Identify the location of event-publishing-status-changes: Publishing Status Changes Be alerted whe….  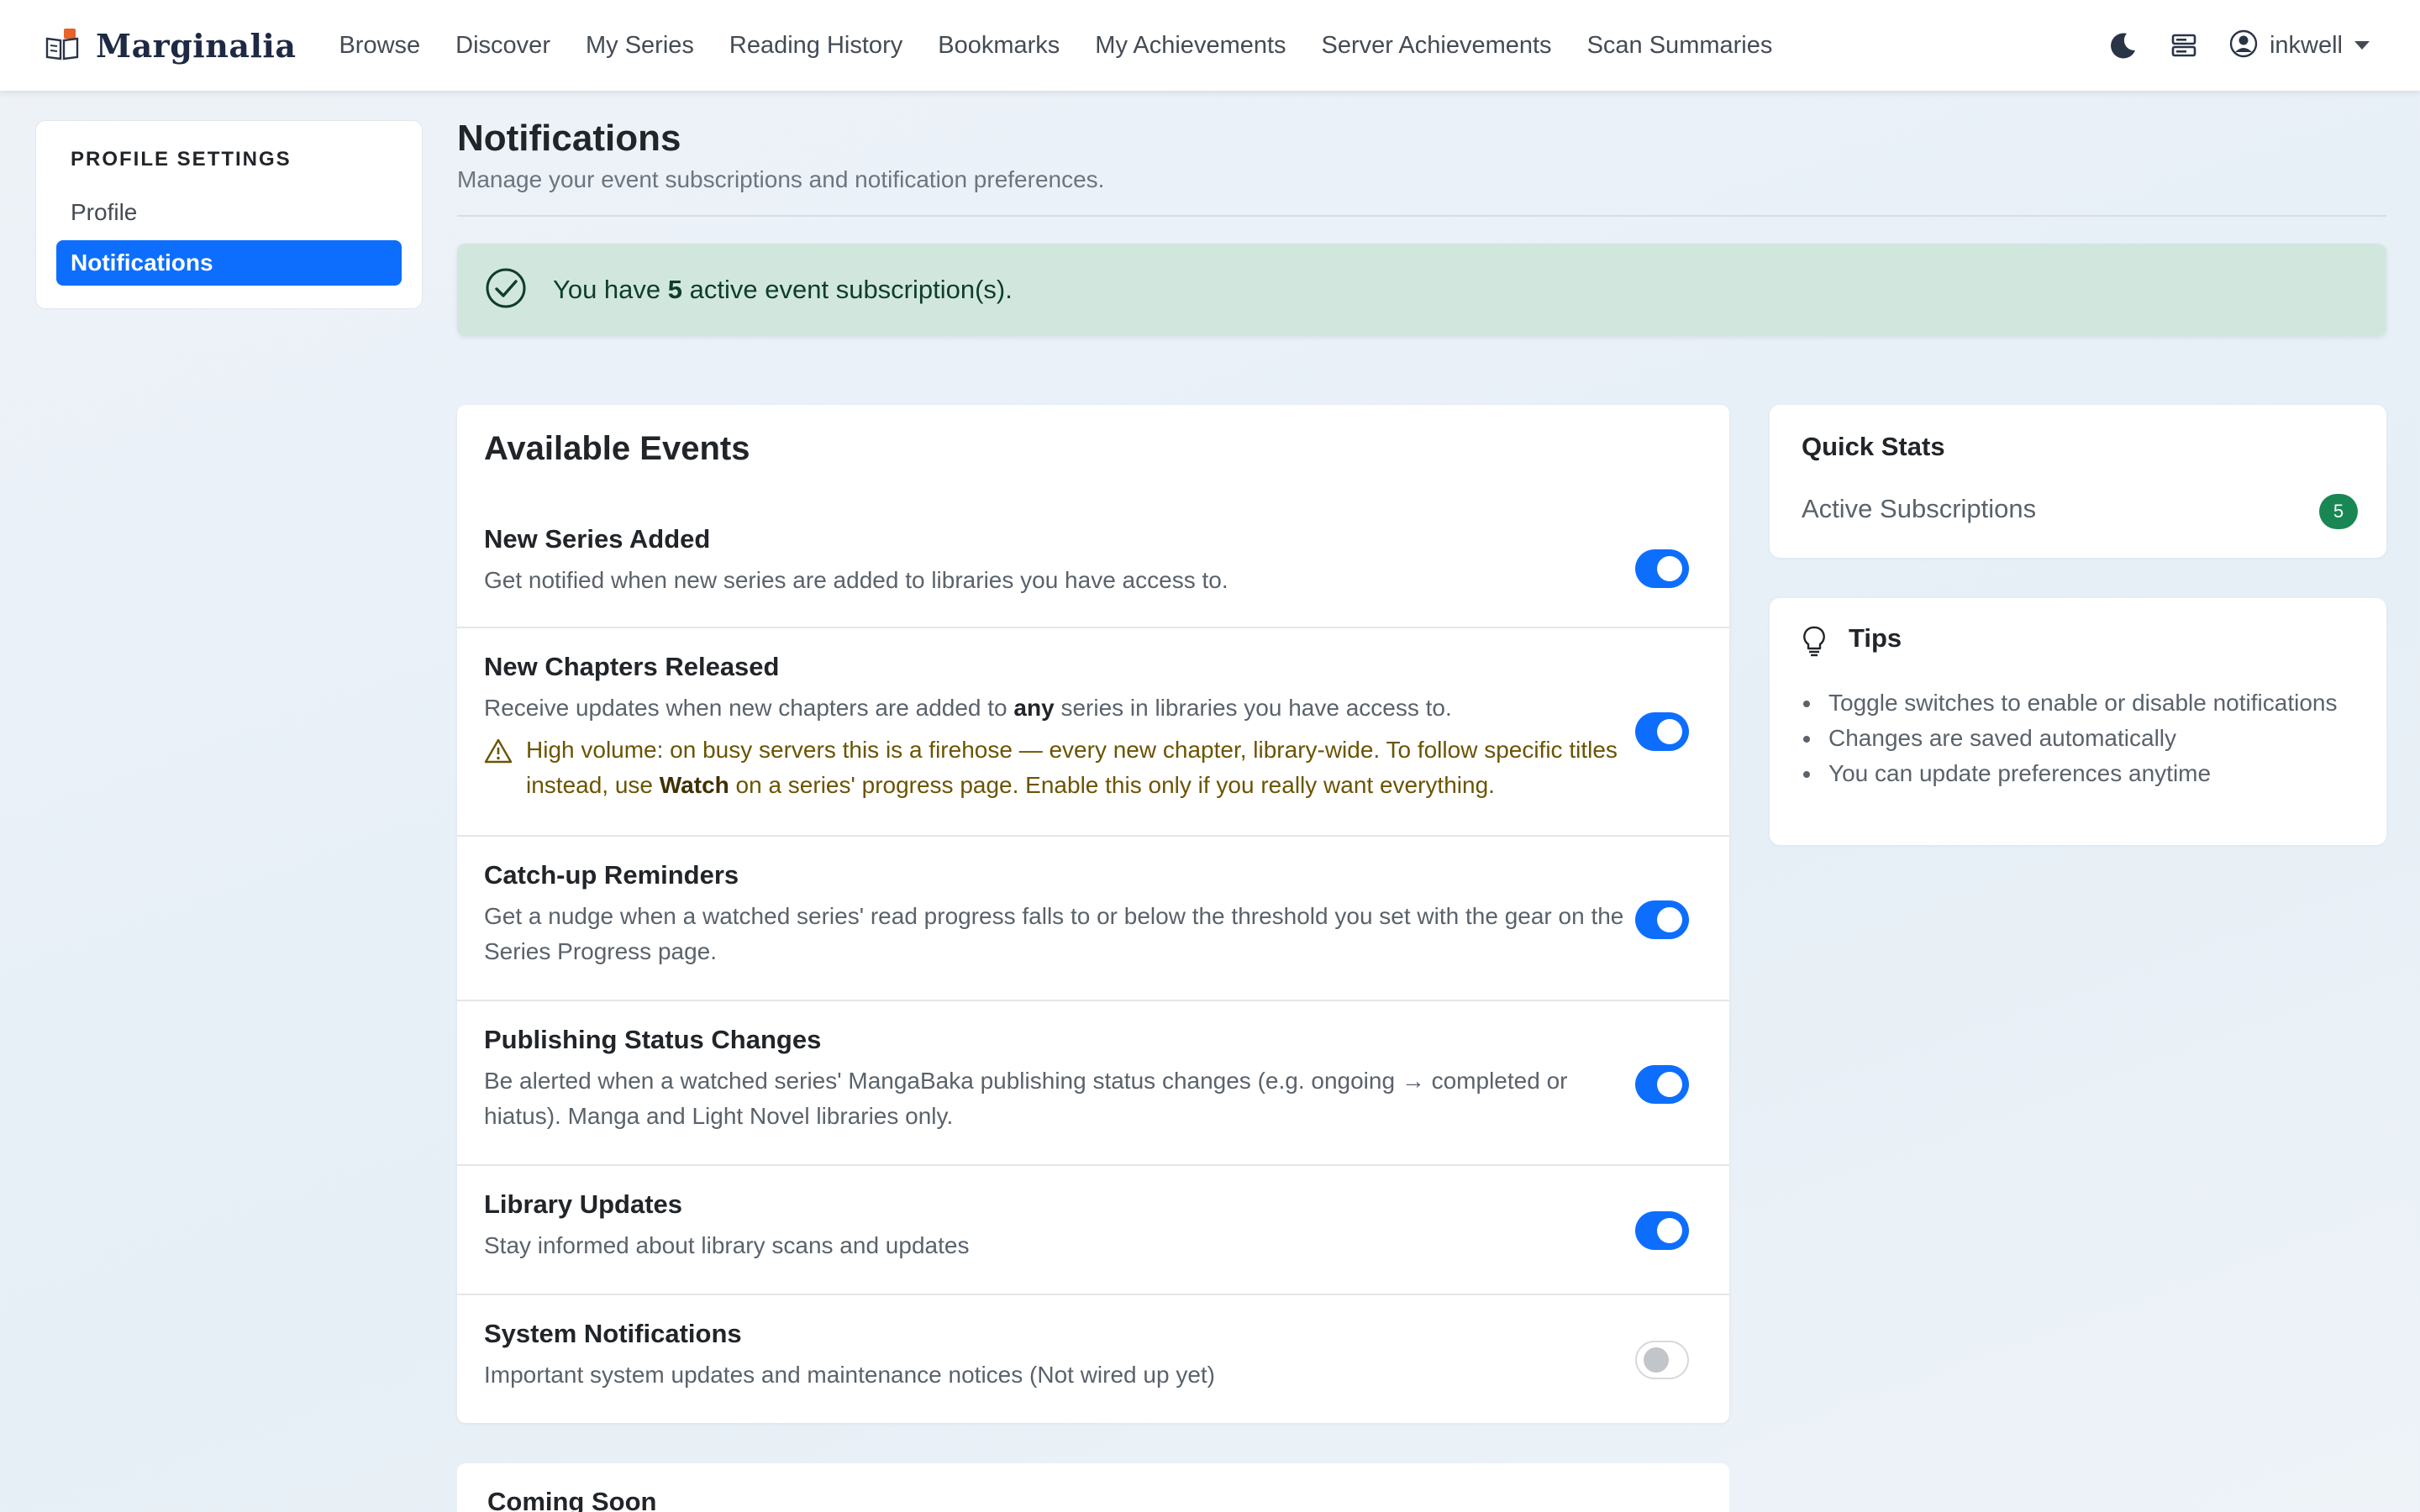
(1093, 1083).